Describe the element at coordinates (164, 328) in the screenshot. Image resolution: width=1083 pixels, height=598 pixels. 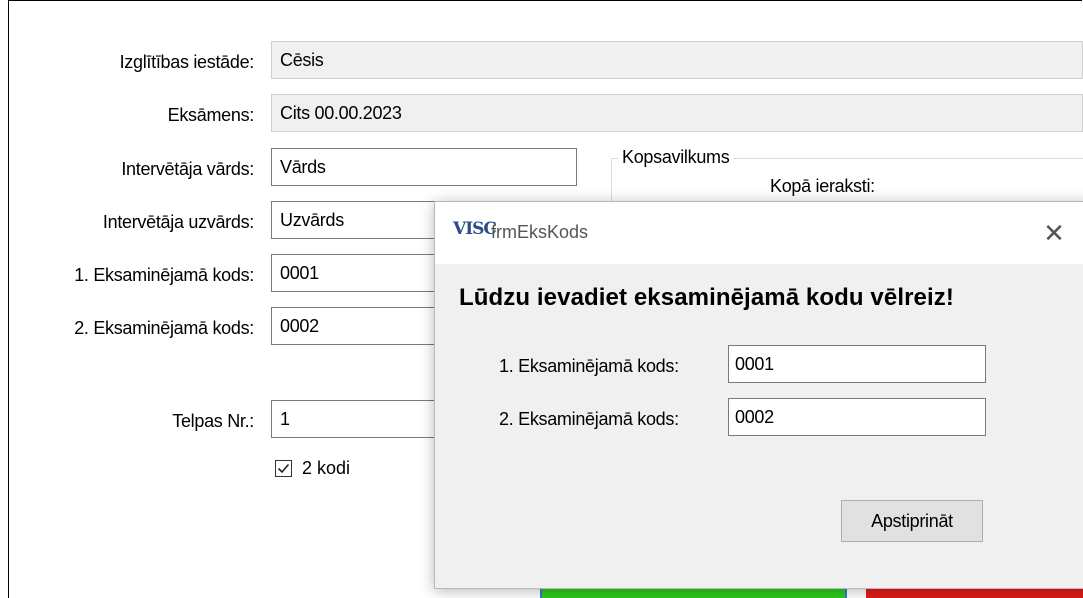
I see `code2-label: 2. Eksaminējamā kods:` at that location.